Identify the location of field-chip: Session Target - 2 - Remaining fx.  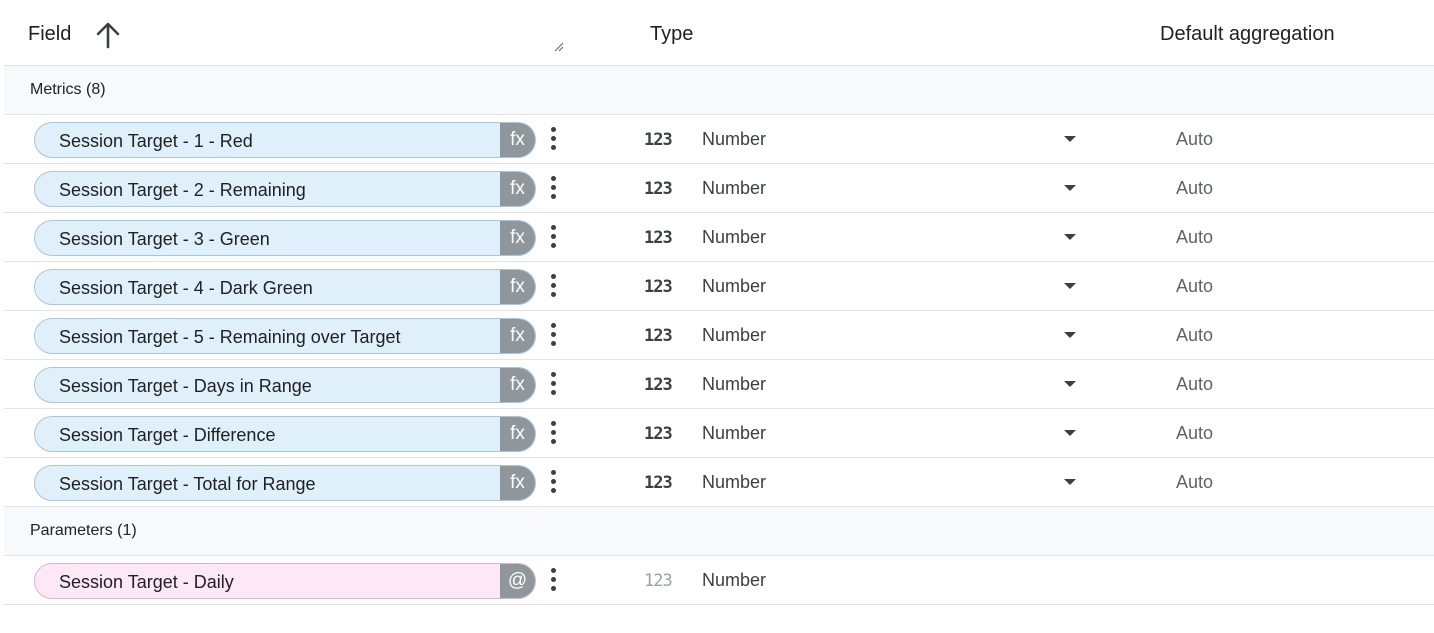
(285, 189).